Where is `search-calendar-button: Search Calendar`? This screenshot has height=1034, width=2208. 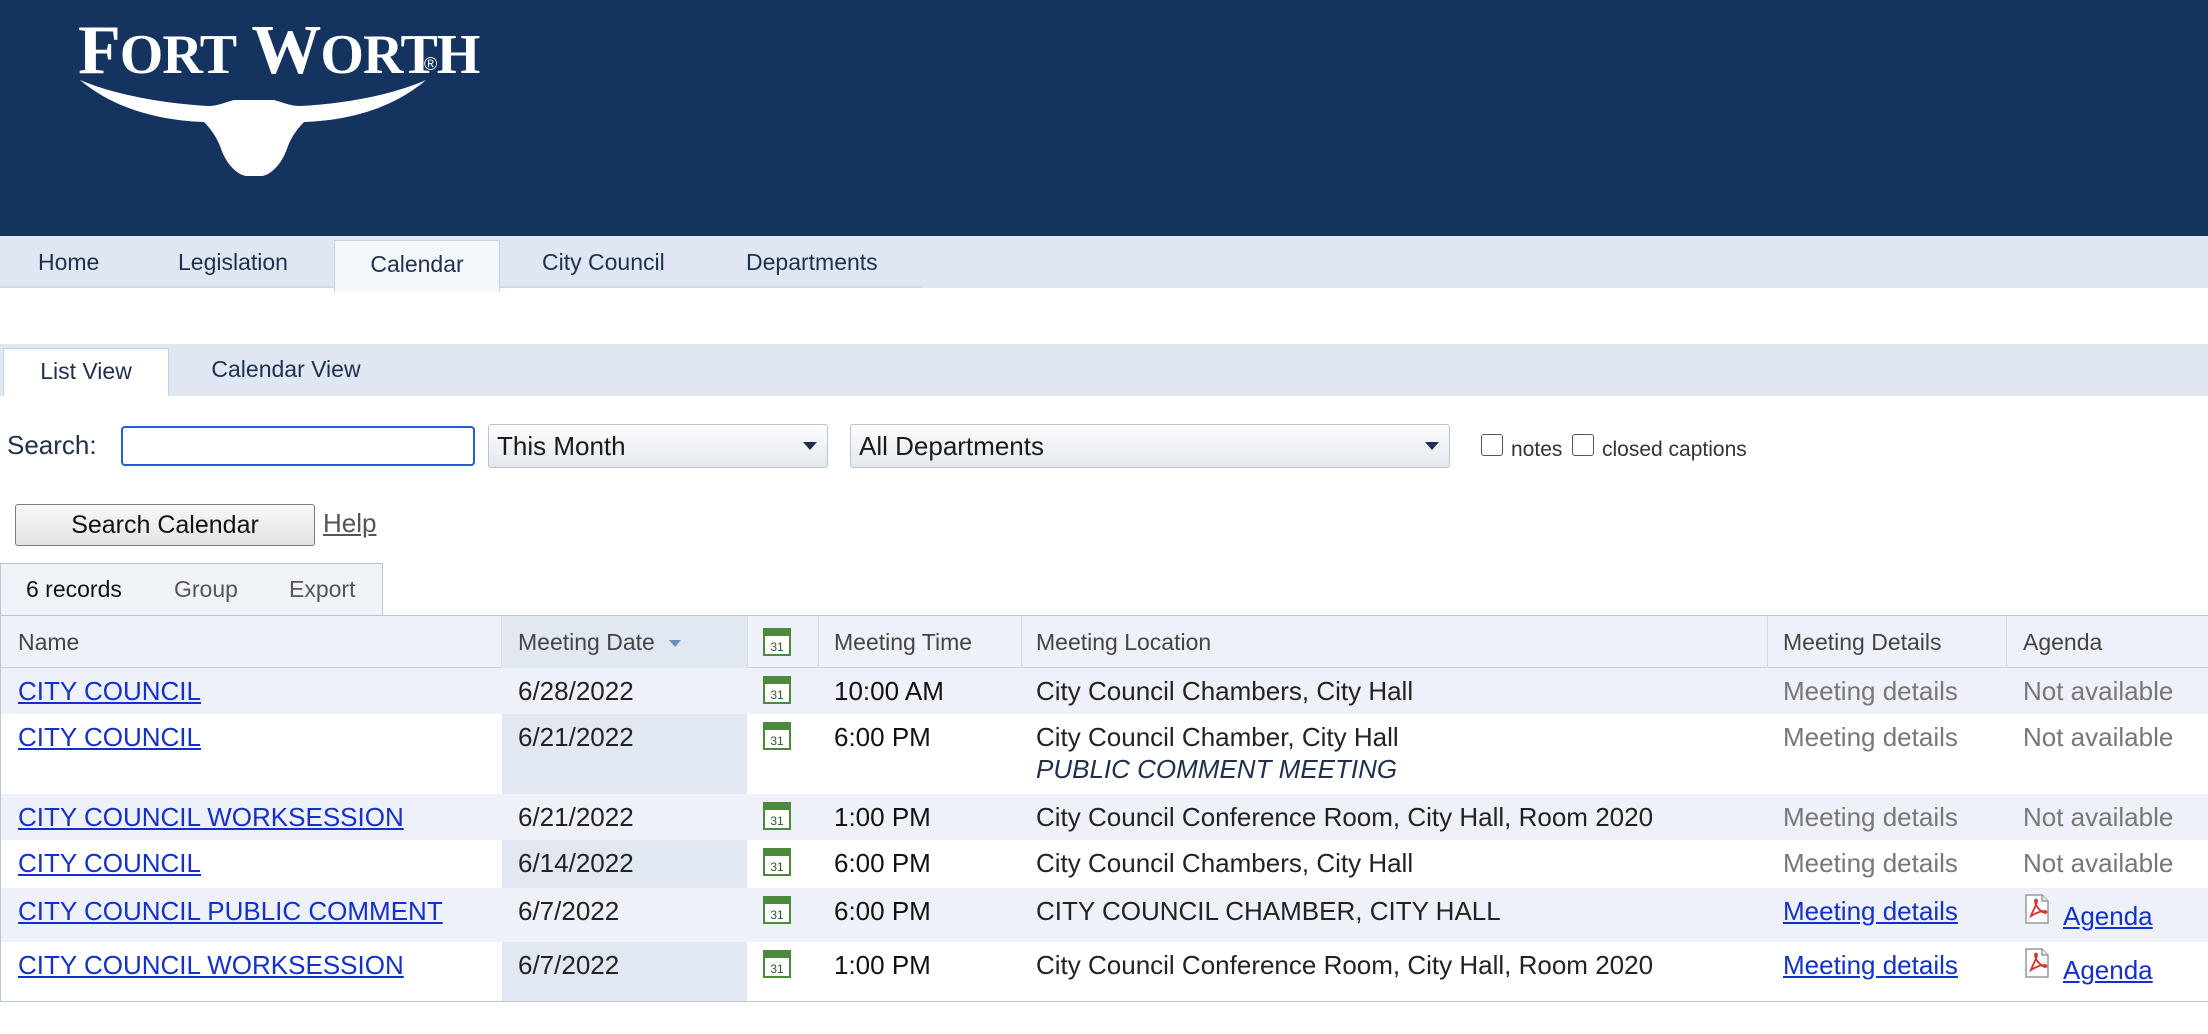 search-calendar-button: Search Calendar is located at coordinates (165, 525).